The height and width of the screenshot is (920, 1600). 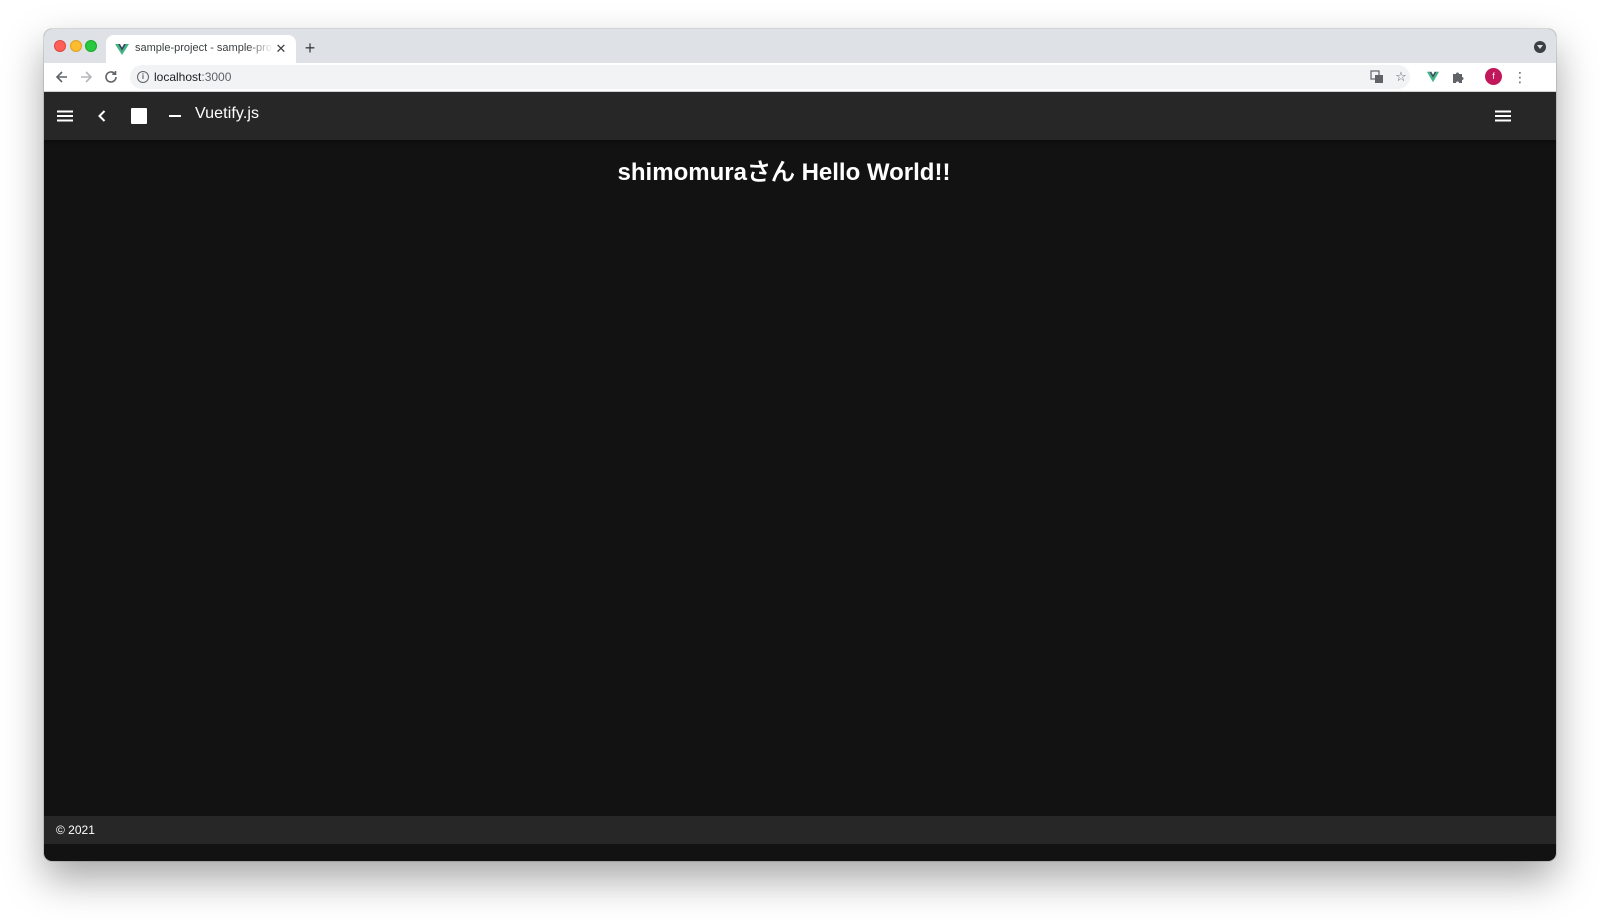 I want to click on minimize-window-button, so click(x=76, y=46).